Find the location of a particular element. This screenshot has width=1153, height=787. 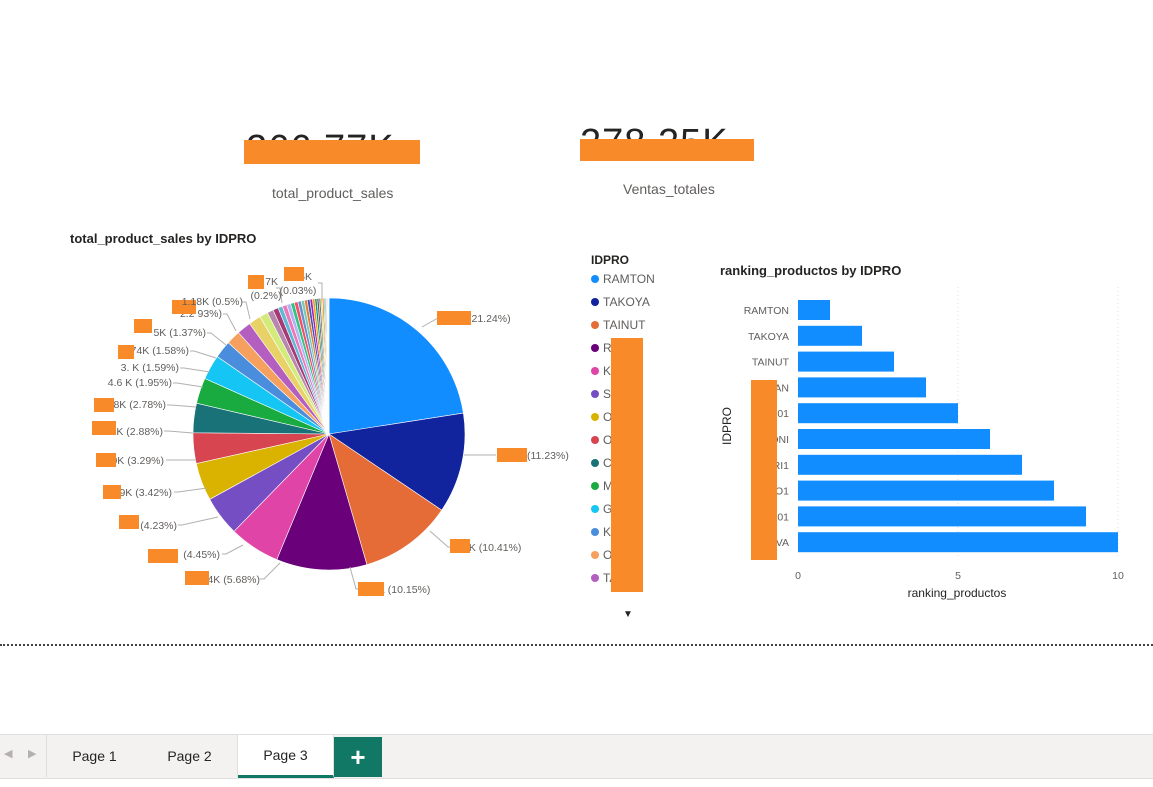

pie-data-label: (21.24%) is located at coordinates (489, 319).